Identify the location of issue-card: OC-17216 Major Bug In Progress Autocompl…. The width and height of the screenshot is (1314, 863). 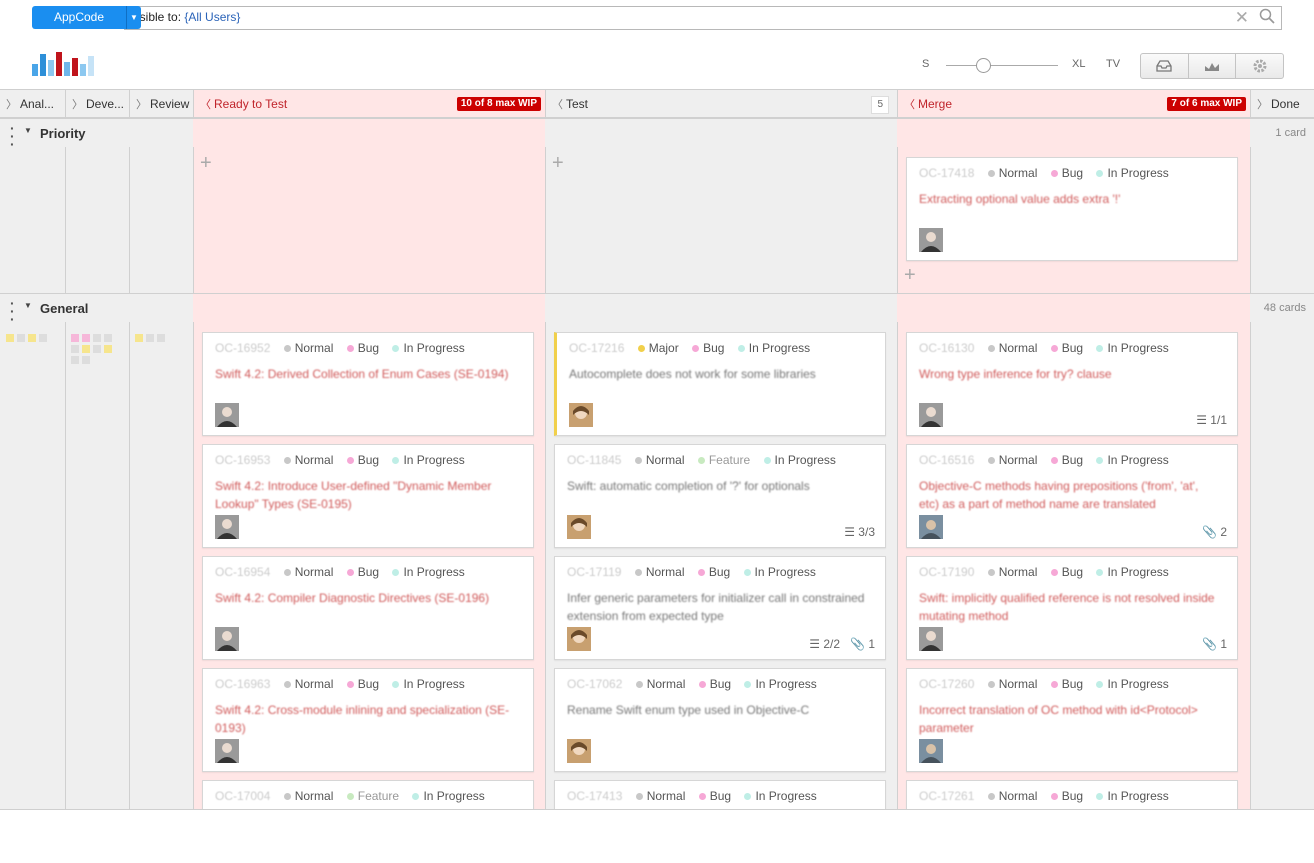
(720, 384).